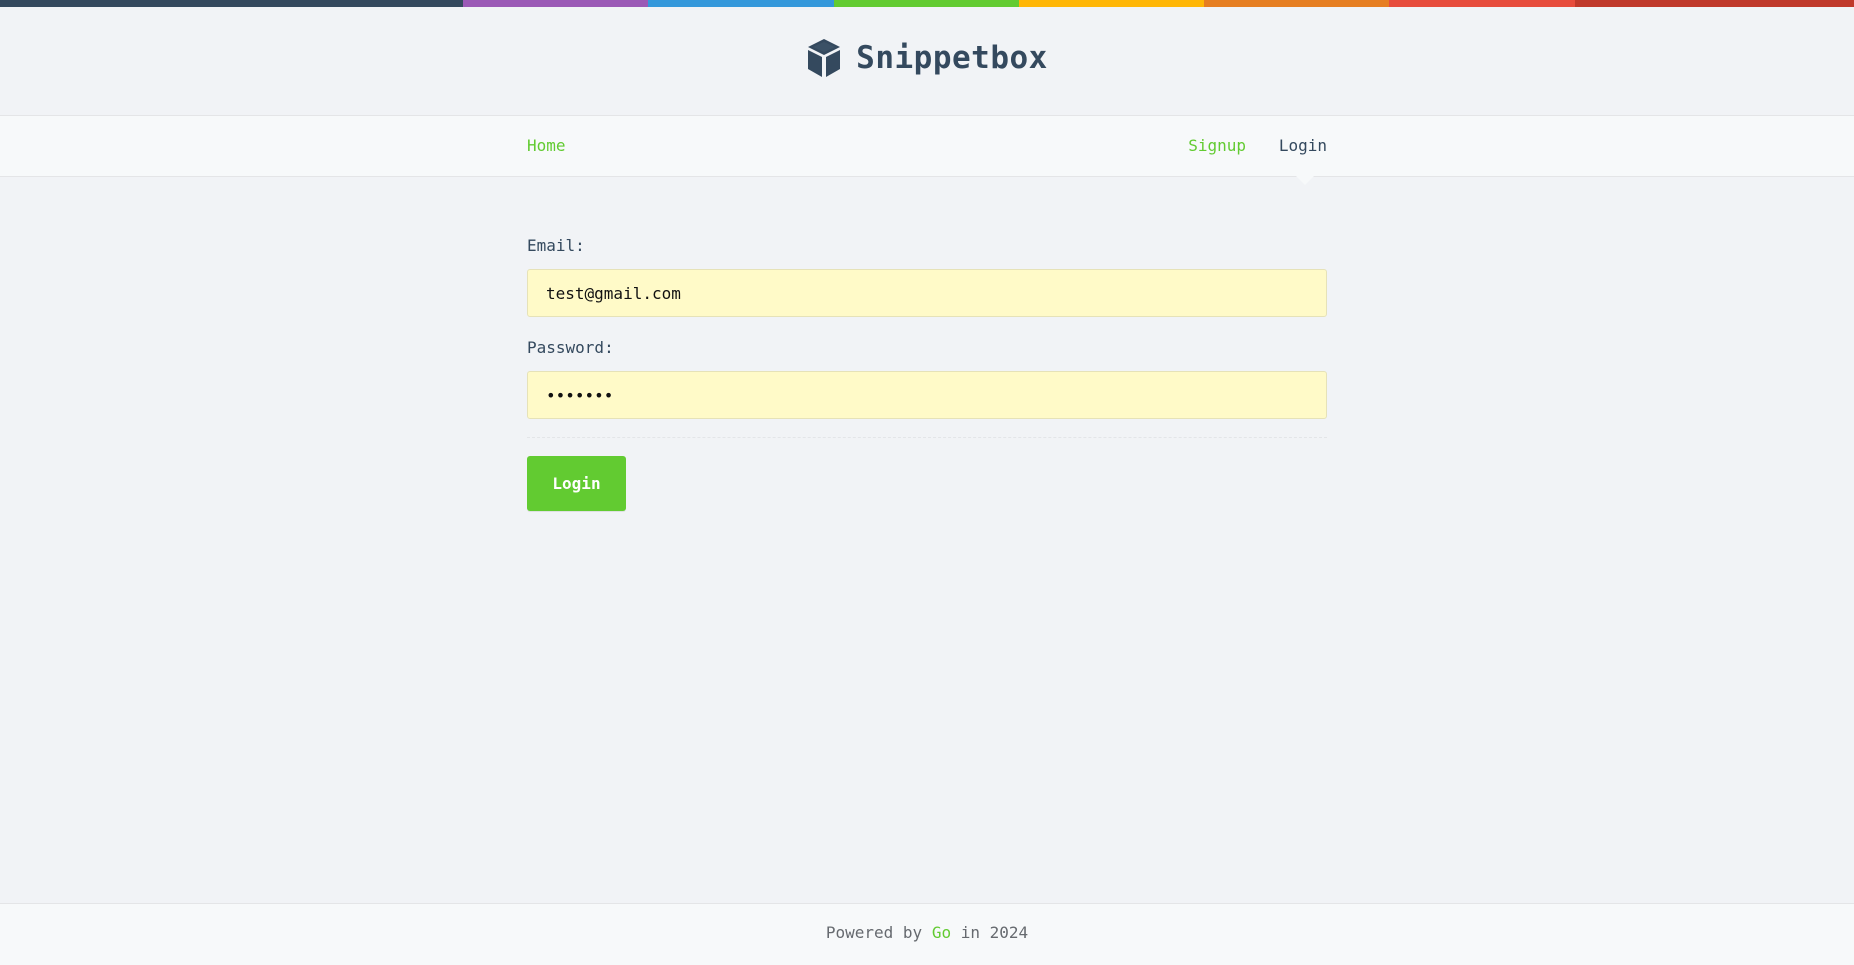 This screenshot has height=965, width=1854. I want to click on nav-home-link: Home, so click(546, 146).